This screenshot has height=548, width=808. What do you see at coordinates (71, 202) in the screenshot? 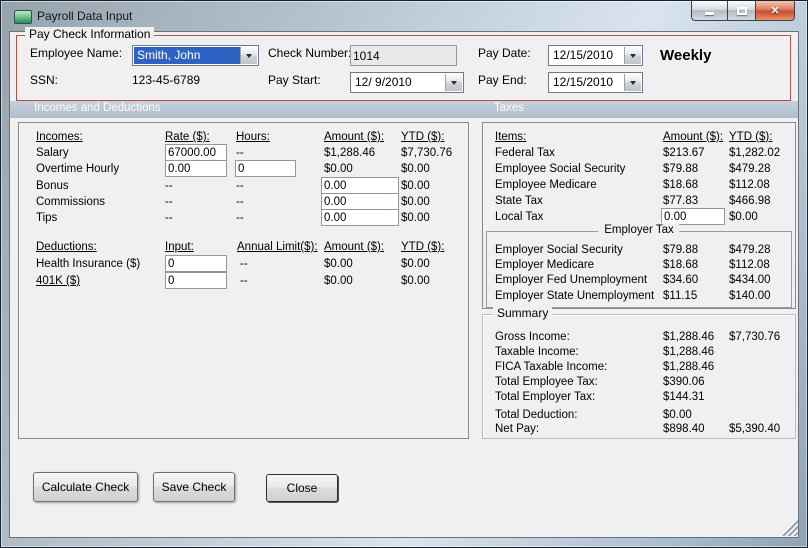
I see `income-name: Commissions` at bounding box center [71, 202].